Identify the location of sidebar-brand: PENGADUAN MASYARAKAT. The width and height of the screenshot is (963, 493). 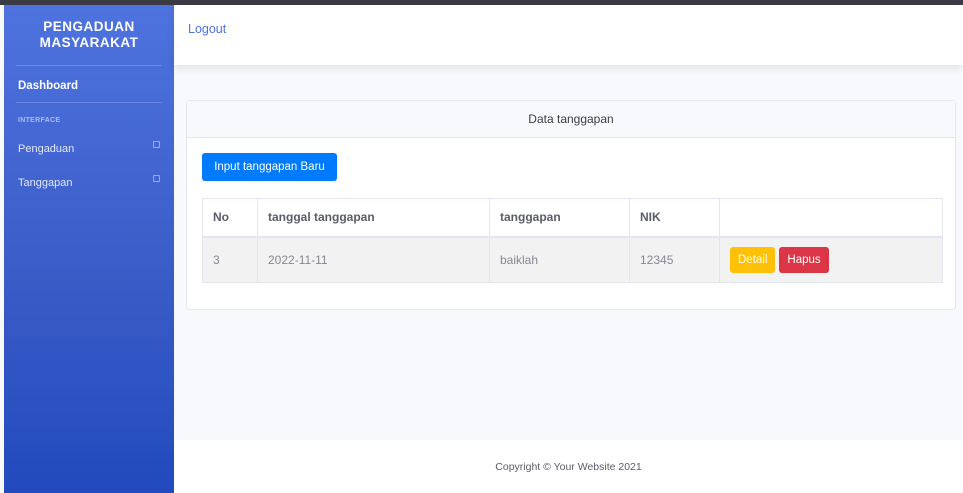
(89, 35).